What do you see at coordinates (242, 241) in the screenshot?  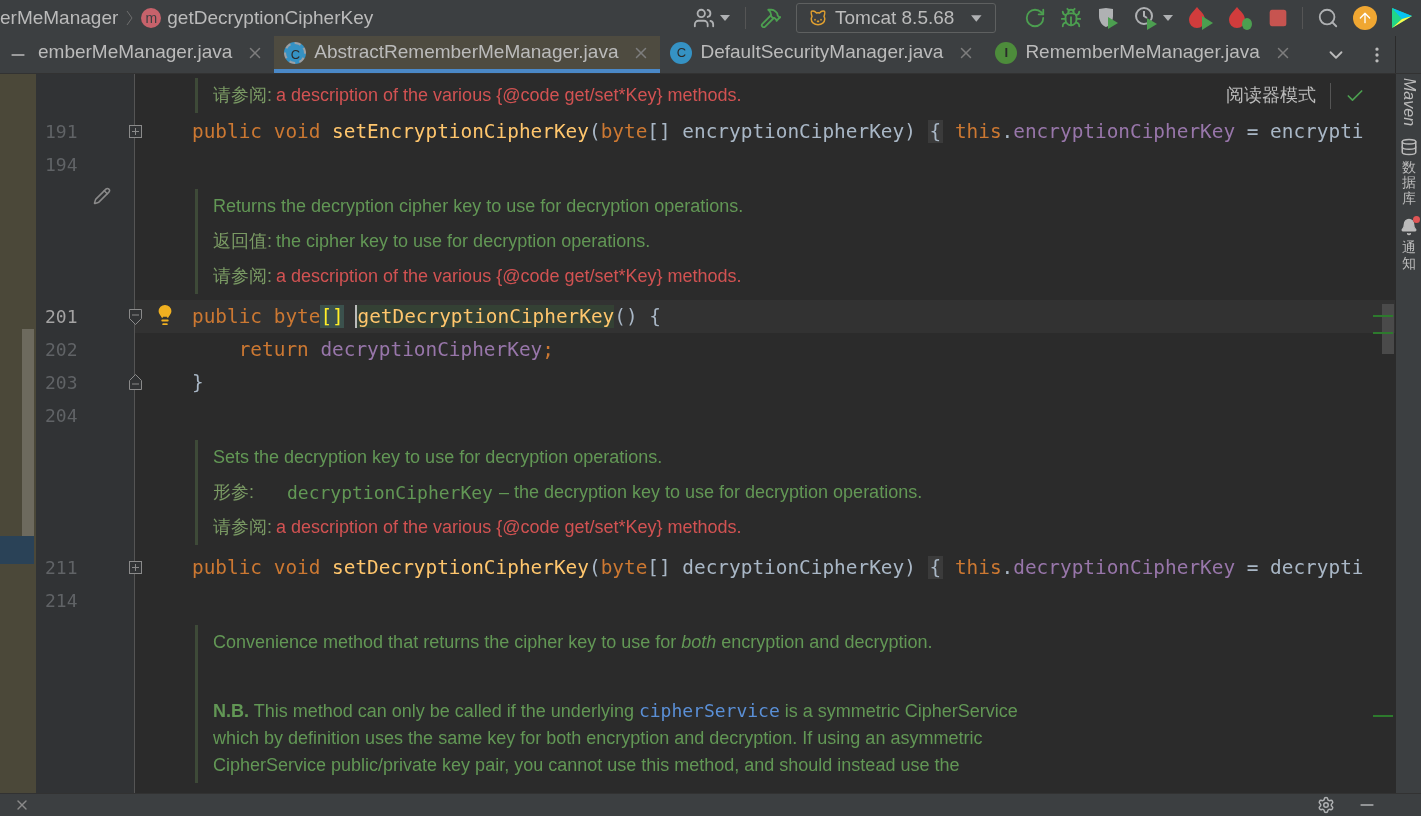 I see `doc-label: 返回值:` at bounding box center [242, 241].